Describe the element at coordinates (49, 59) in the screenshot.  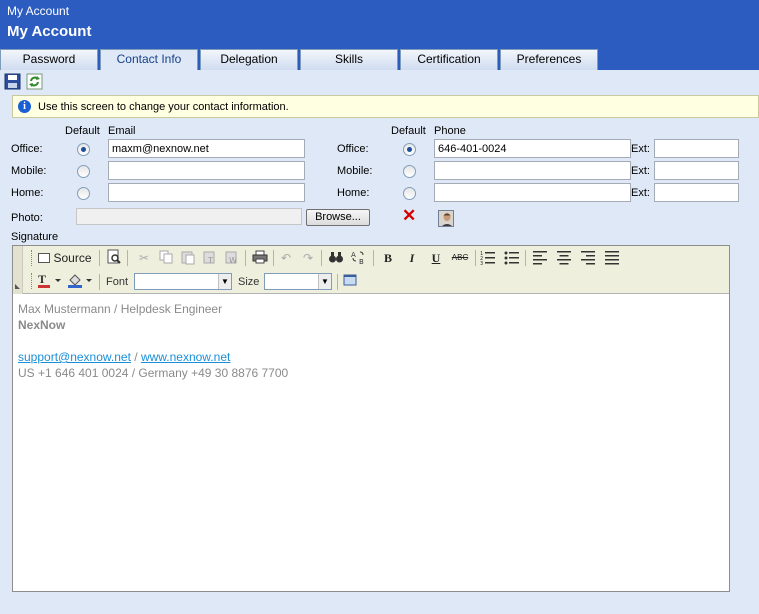
I see `tab-password: Password` at that location.